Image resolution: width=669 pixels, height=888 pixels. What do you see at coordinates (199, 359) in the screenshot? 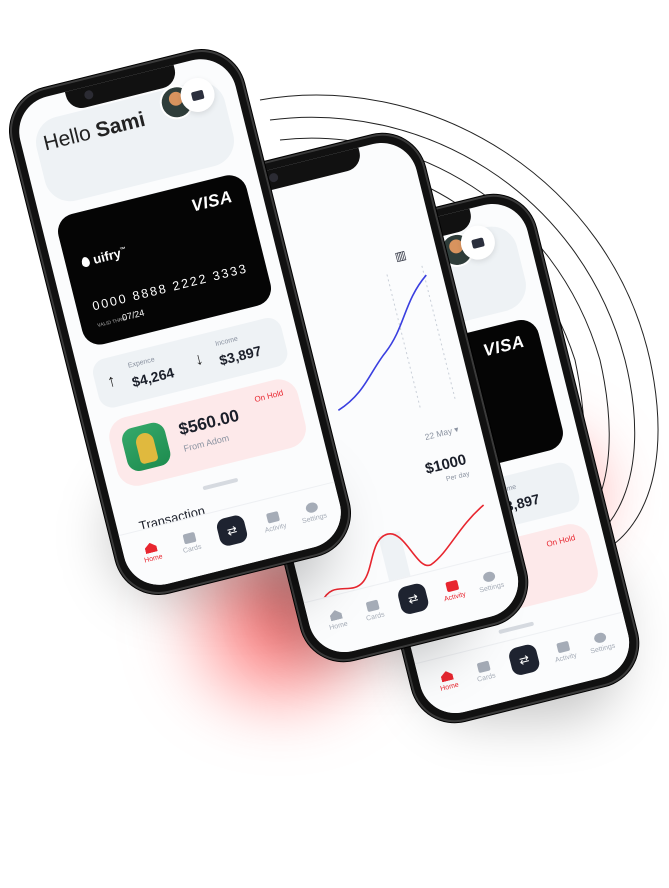
I see `arrow-down-icon: ↓` at bounding box center [199, 359].